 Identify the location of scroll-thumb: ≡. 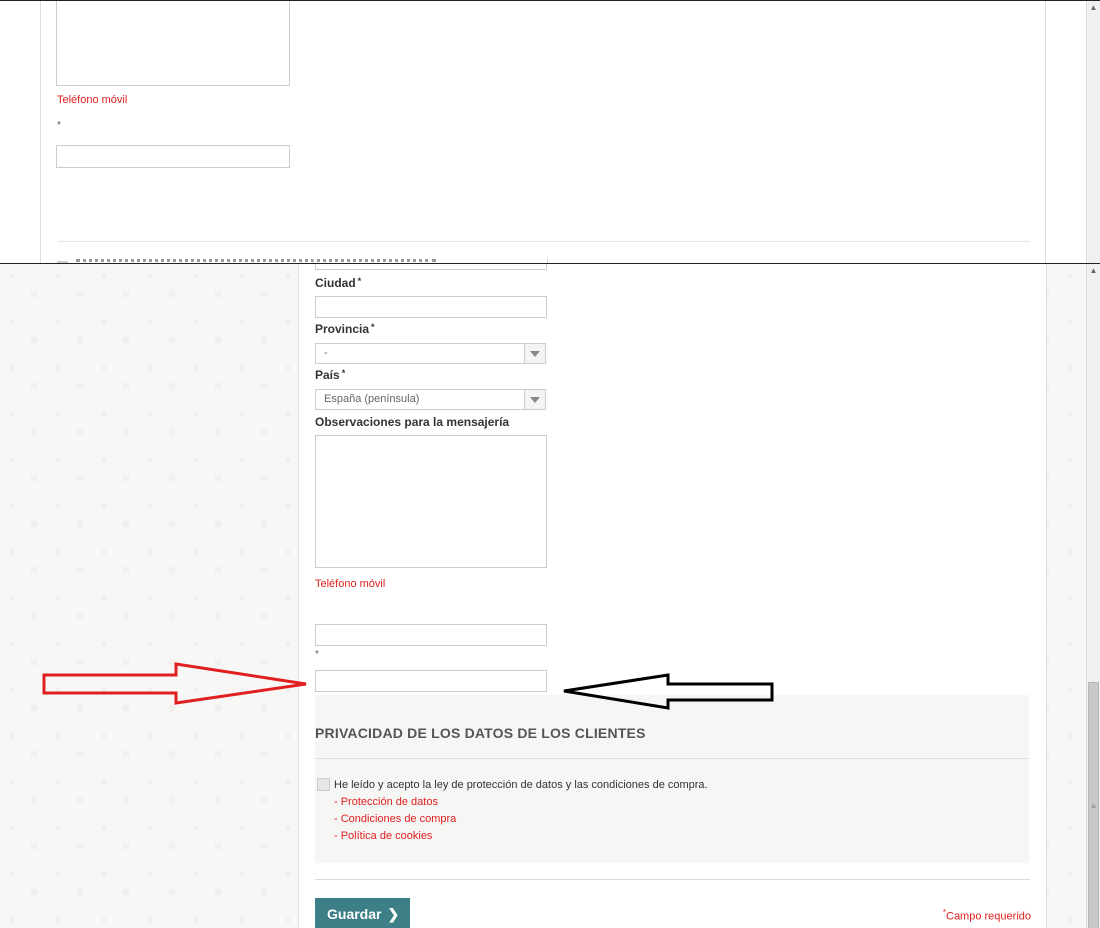
(1093, 805).